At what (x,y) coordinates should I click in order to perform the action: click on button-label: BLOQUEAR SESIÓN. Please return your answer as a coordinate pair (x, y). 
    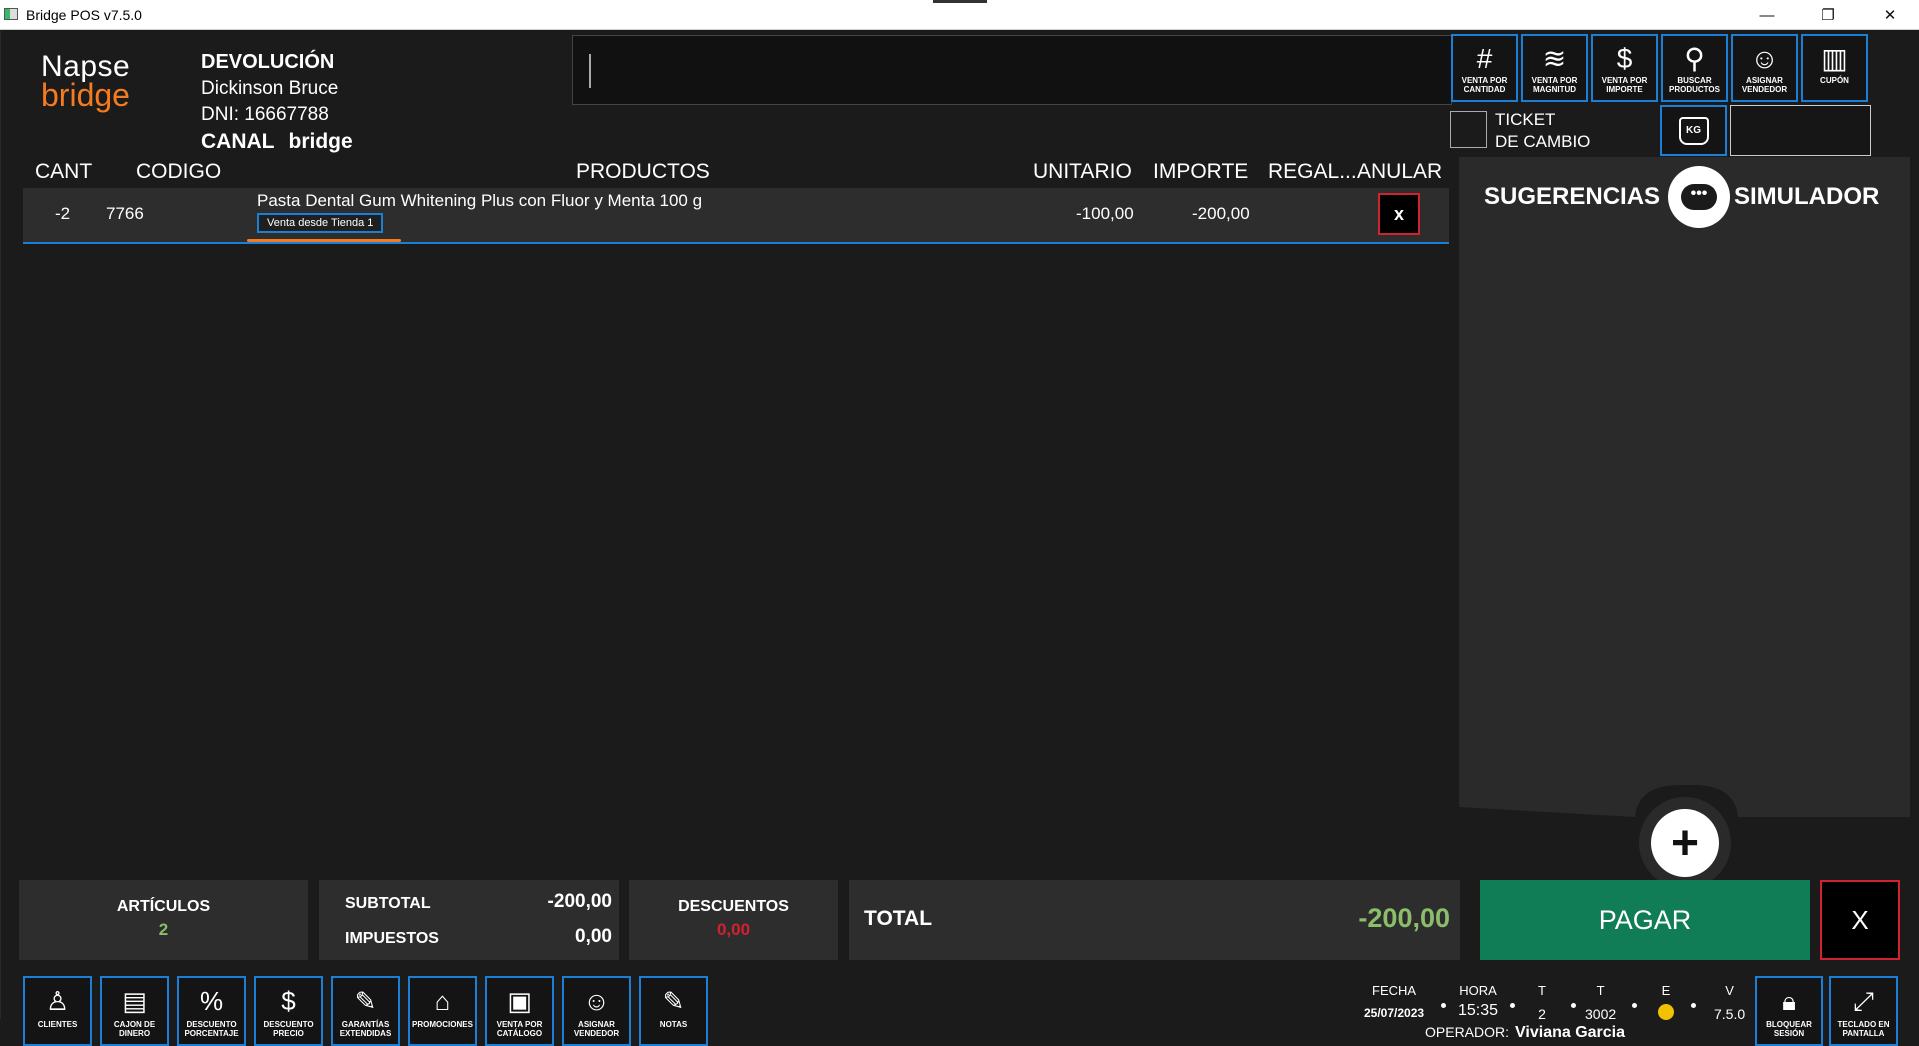
    Looking at the image, I should click on (1789, 1029).